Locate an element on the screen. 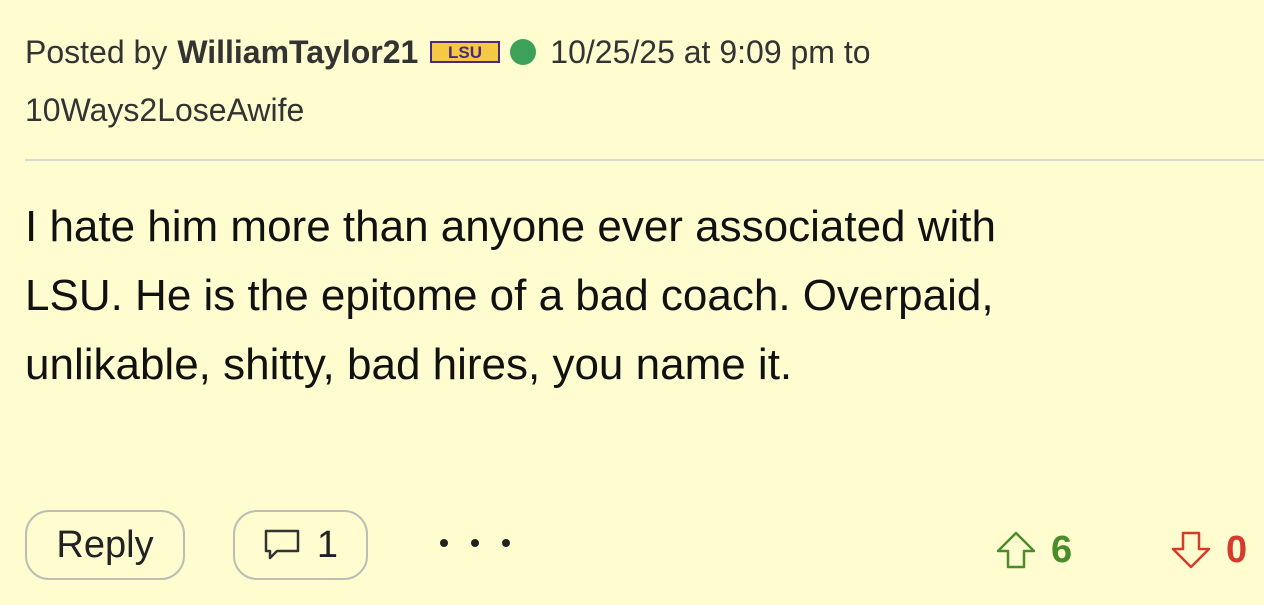 The height and width of the screenshot is (605, 1264). lsu-logo-text: LSU is located at coordinates (465, 52).